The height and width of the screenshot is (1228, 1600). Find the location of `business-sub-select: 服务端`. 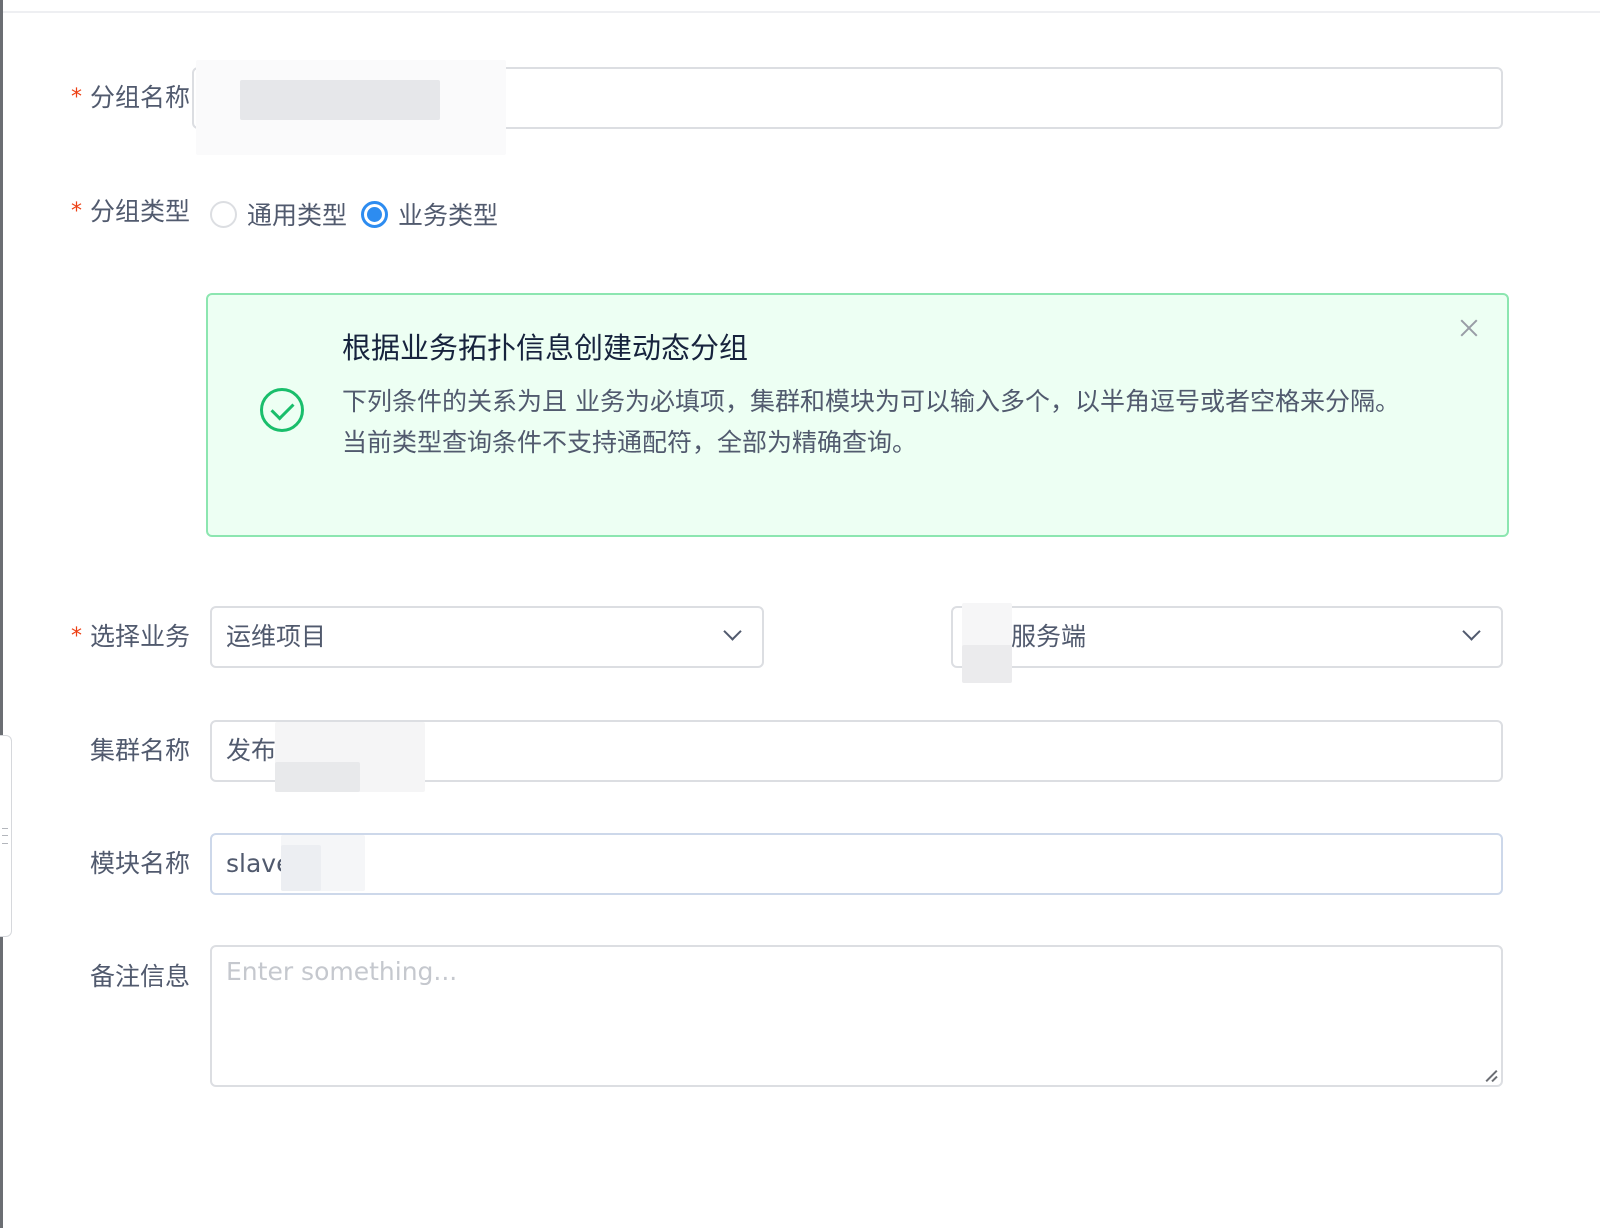

business-sub-select: 服务端 is located at coordinates (1227, 637).